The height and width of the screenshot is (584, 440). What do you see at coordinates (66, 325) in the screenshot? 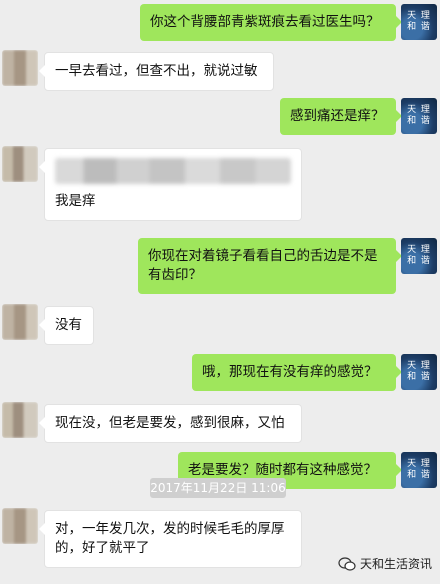
I see `received-message: 没有` at bounding box center [66, 325].